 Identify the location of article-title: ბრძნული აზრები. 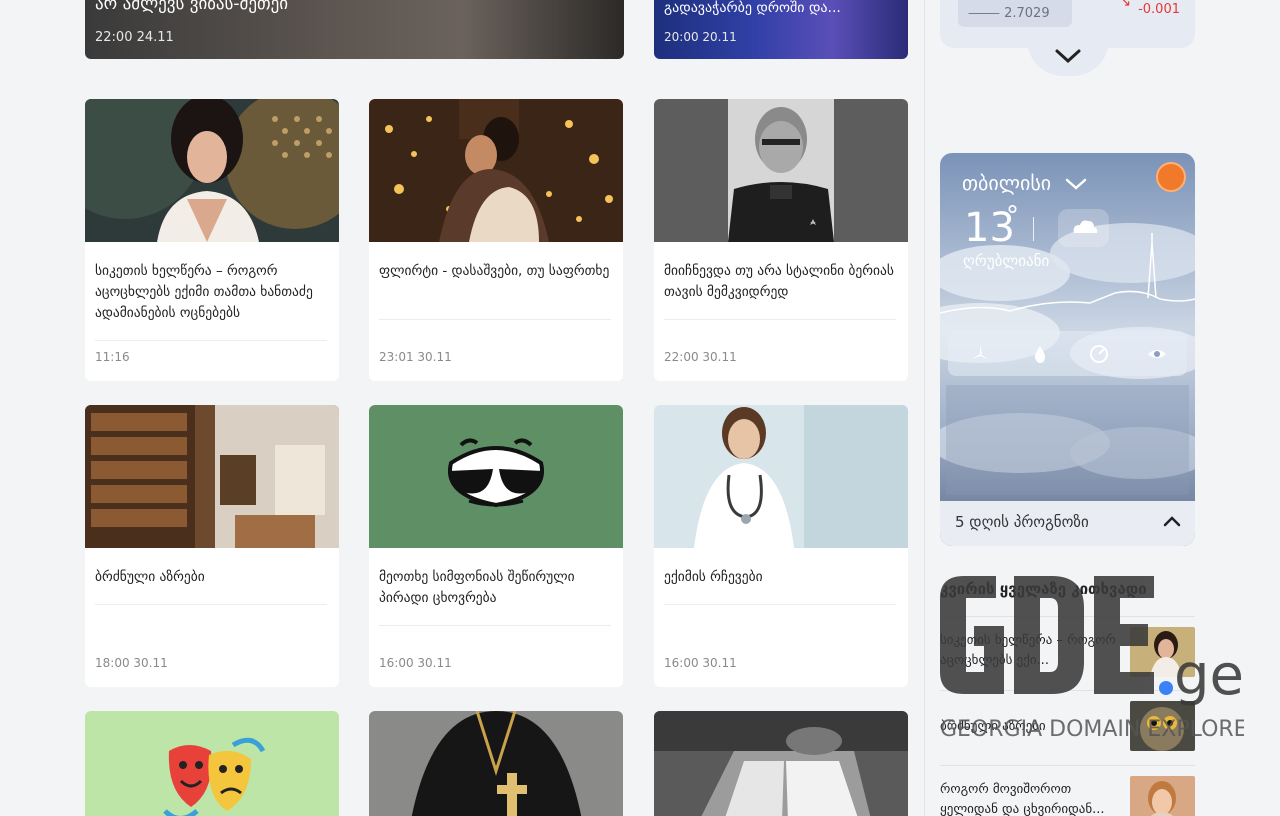
(211, 577).